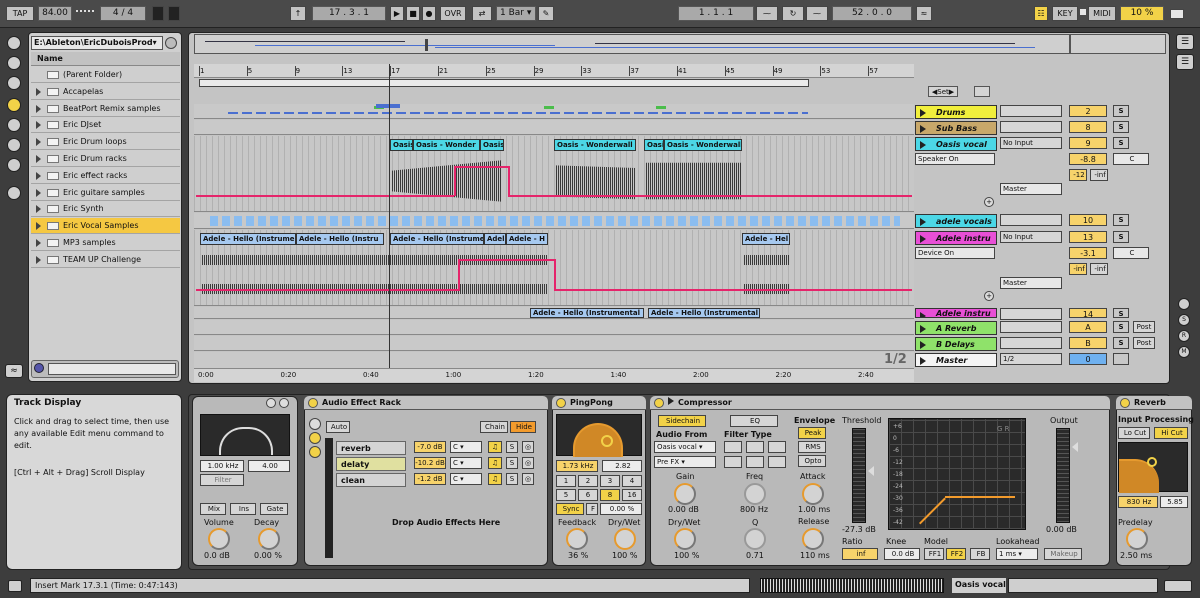  I want to click on filter-type-bp, so click(755, 447).